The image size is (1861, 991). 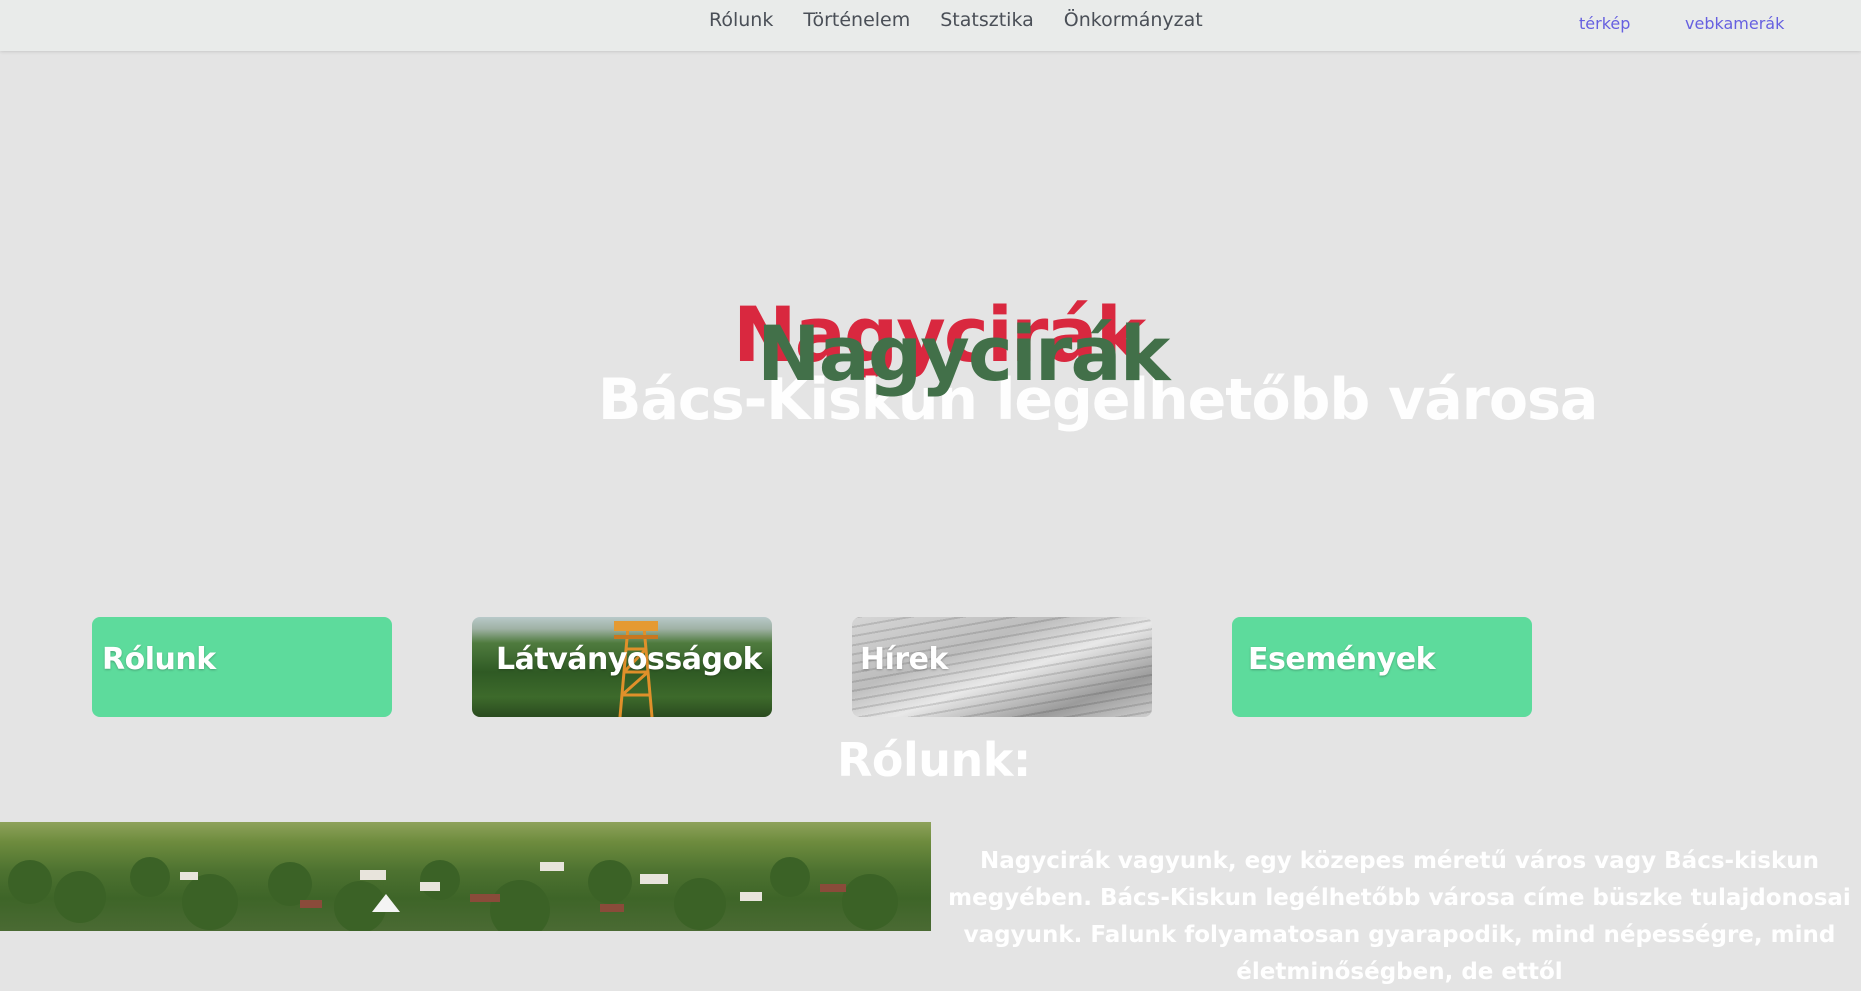 What do you see at coordinates (242, 667) in the screenshot?
I see `card-rolunk: Rólunk` at bounding box center [242, 667].